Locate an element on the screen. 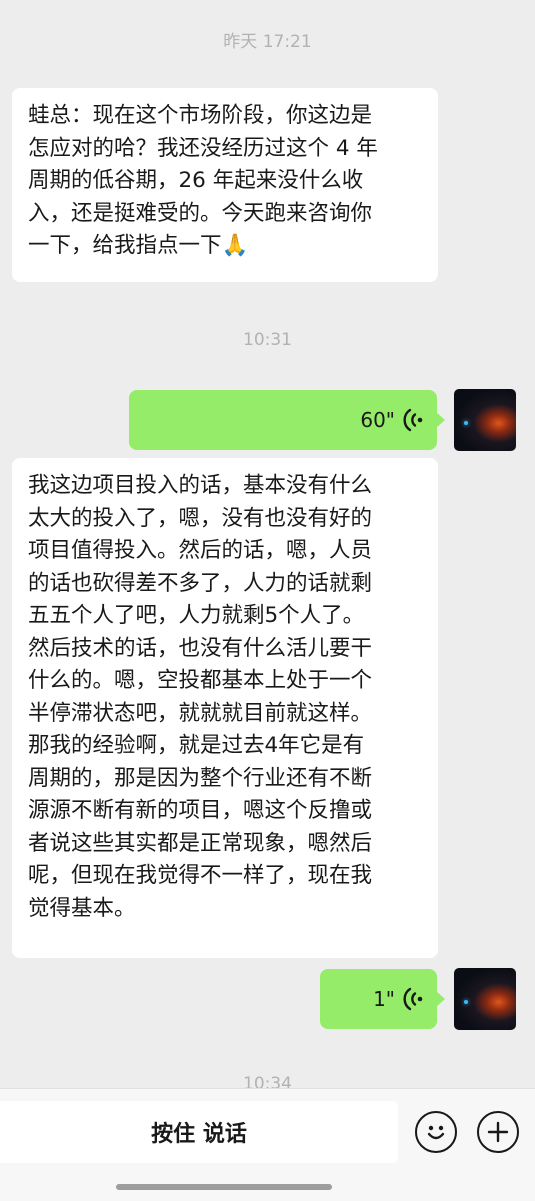  timestamp: 昨天 17:21 is located at coordinates (267, 42).